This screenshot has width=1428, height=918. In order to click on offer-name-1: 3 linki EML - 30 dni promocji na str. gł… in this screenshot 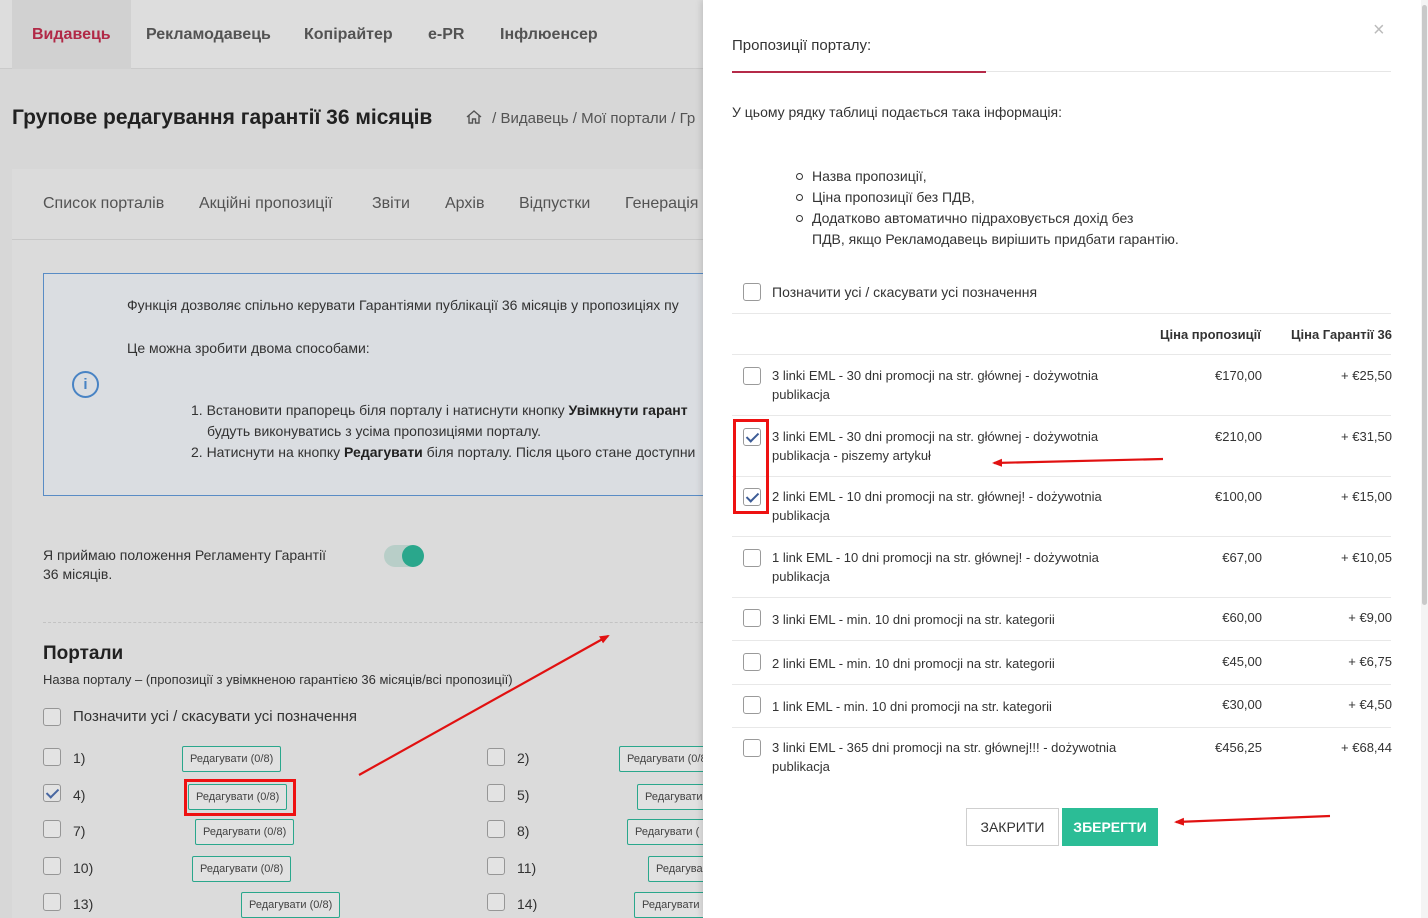, I will do `click(935, 385)`.